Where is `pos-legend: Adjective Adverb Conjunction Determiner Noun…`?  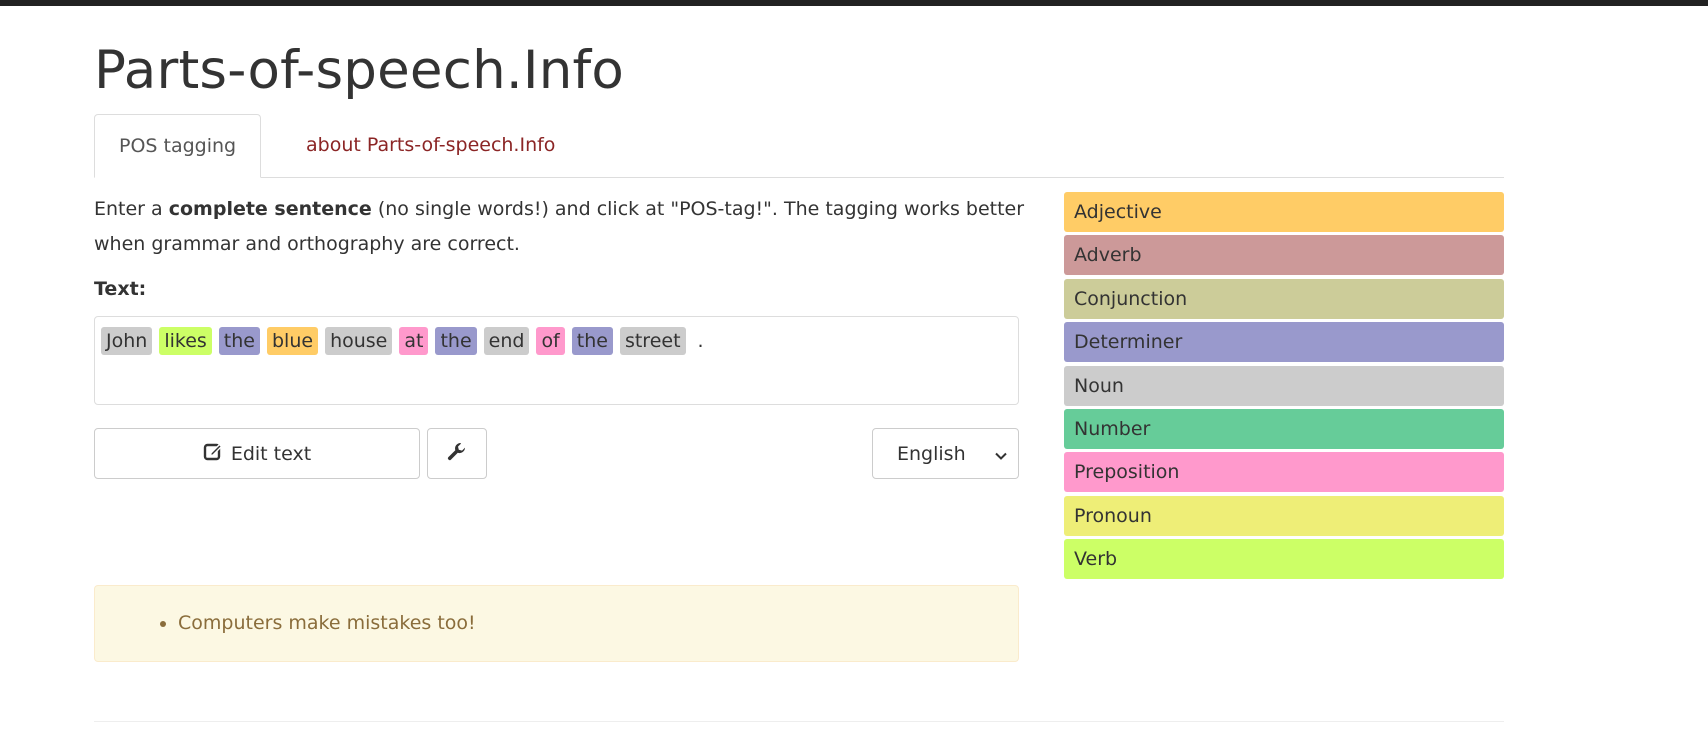 pos-legend: Adjective Adverb Conjunction Determiner Noun… is located at coordinates (1284, 387).